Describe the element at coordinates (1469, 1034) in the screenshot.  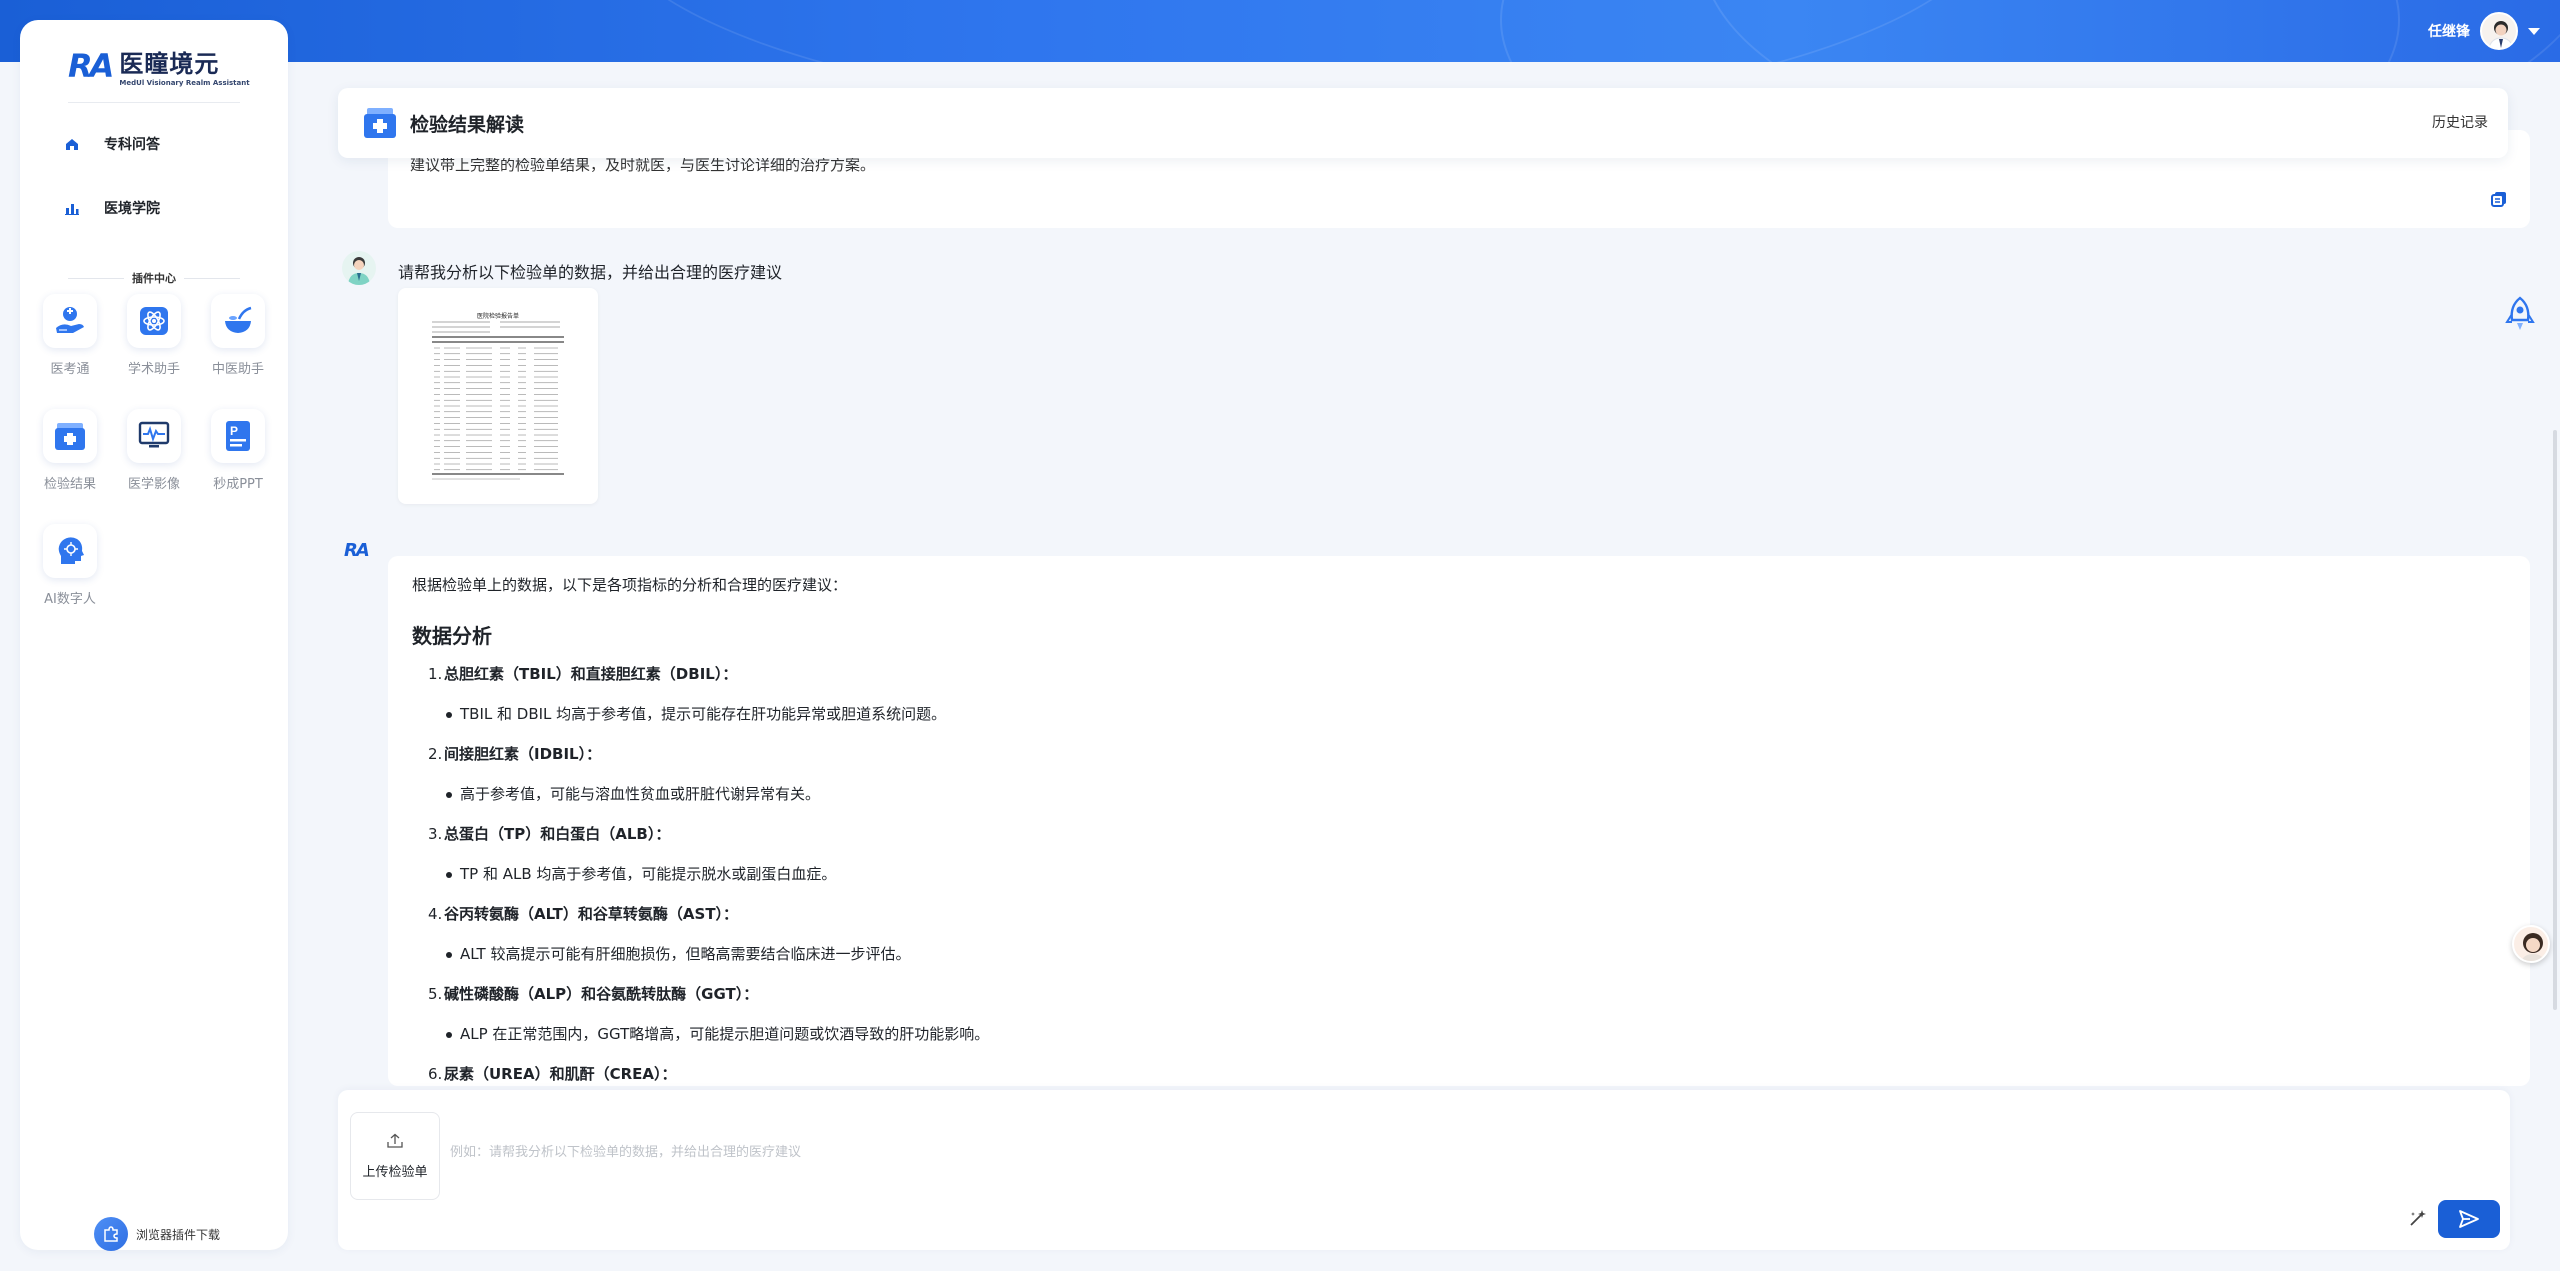
I see `list-item-detail: ALP 在正常范围内，GGT略增高，可能提示胆道问题或饮酒导致的肝功能影响。` at that location.